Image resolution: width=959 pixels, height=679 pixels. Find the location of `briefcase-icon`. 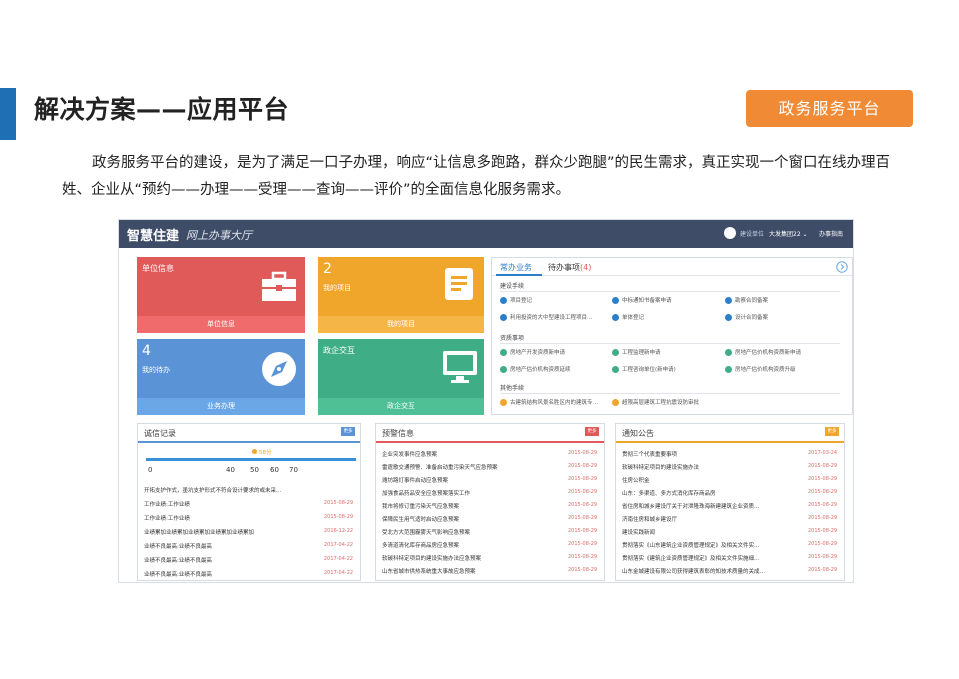

briefcase-icon is located at coordinates (279, 286).